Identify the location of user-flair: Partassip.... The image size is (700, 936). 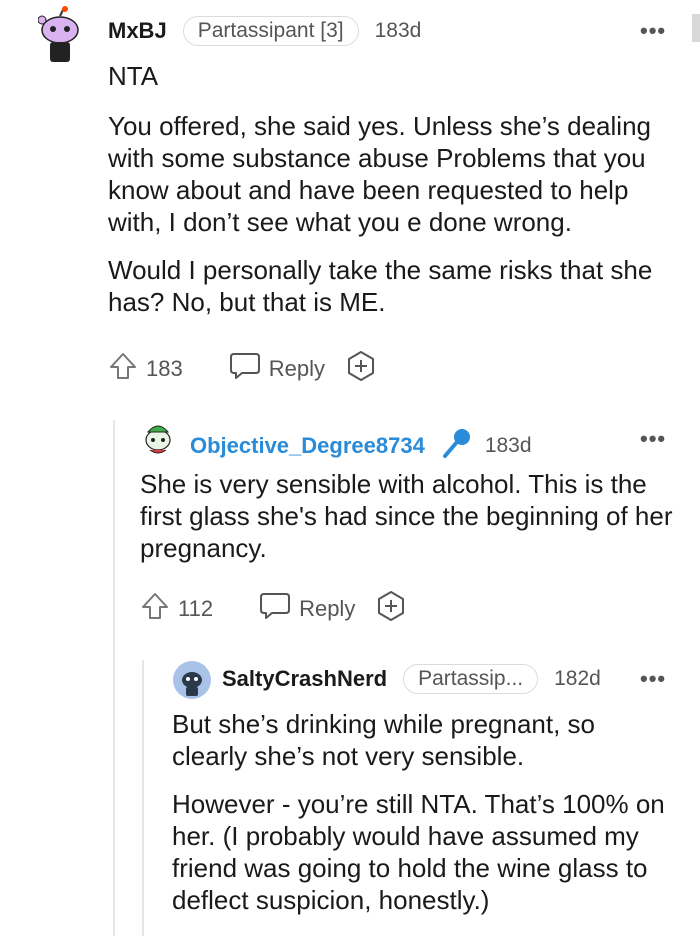
(471, 679).